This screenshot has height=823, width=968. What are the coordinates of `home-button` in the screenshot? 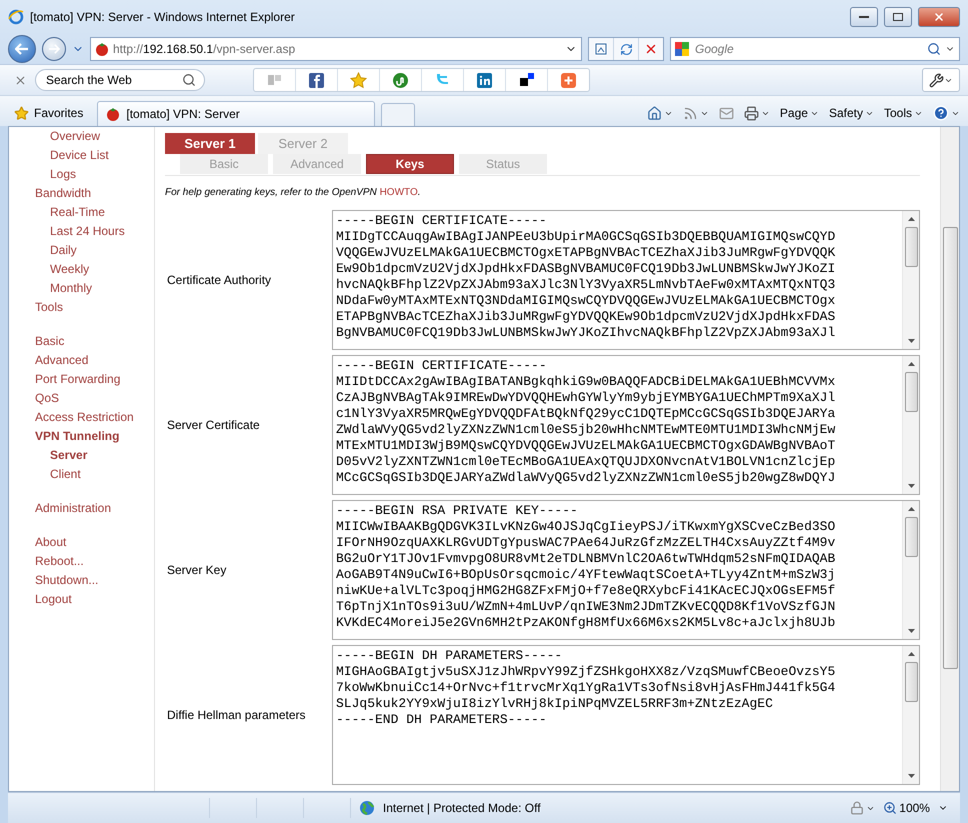 It's located at (659, 113).